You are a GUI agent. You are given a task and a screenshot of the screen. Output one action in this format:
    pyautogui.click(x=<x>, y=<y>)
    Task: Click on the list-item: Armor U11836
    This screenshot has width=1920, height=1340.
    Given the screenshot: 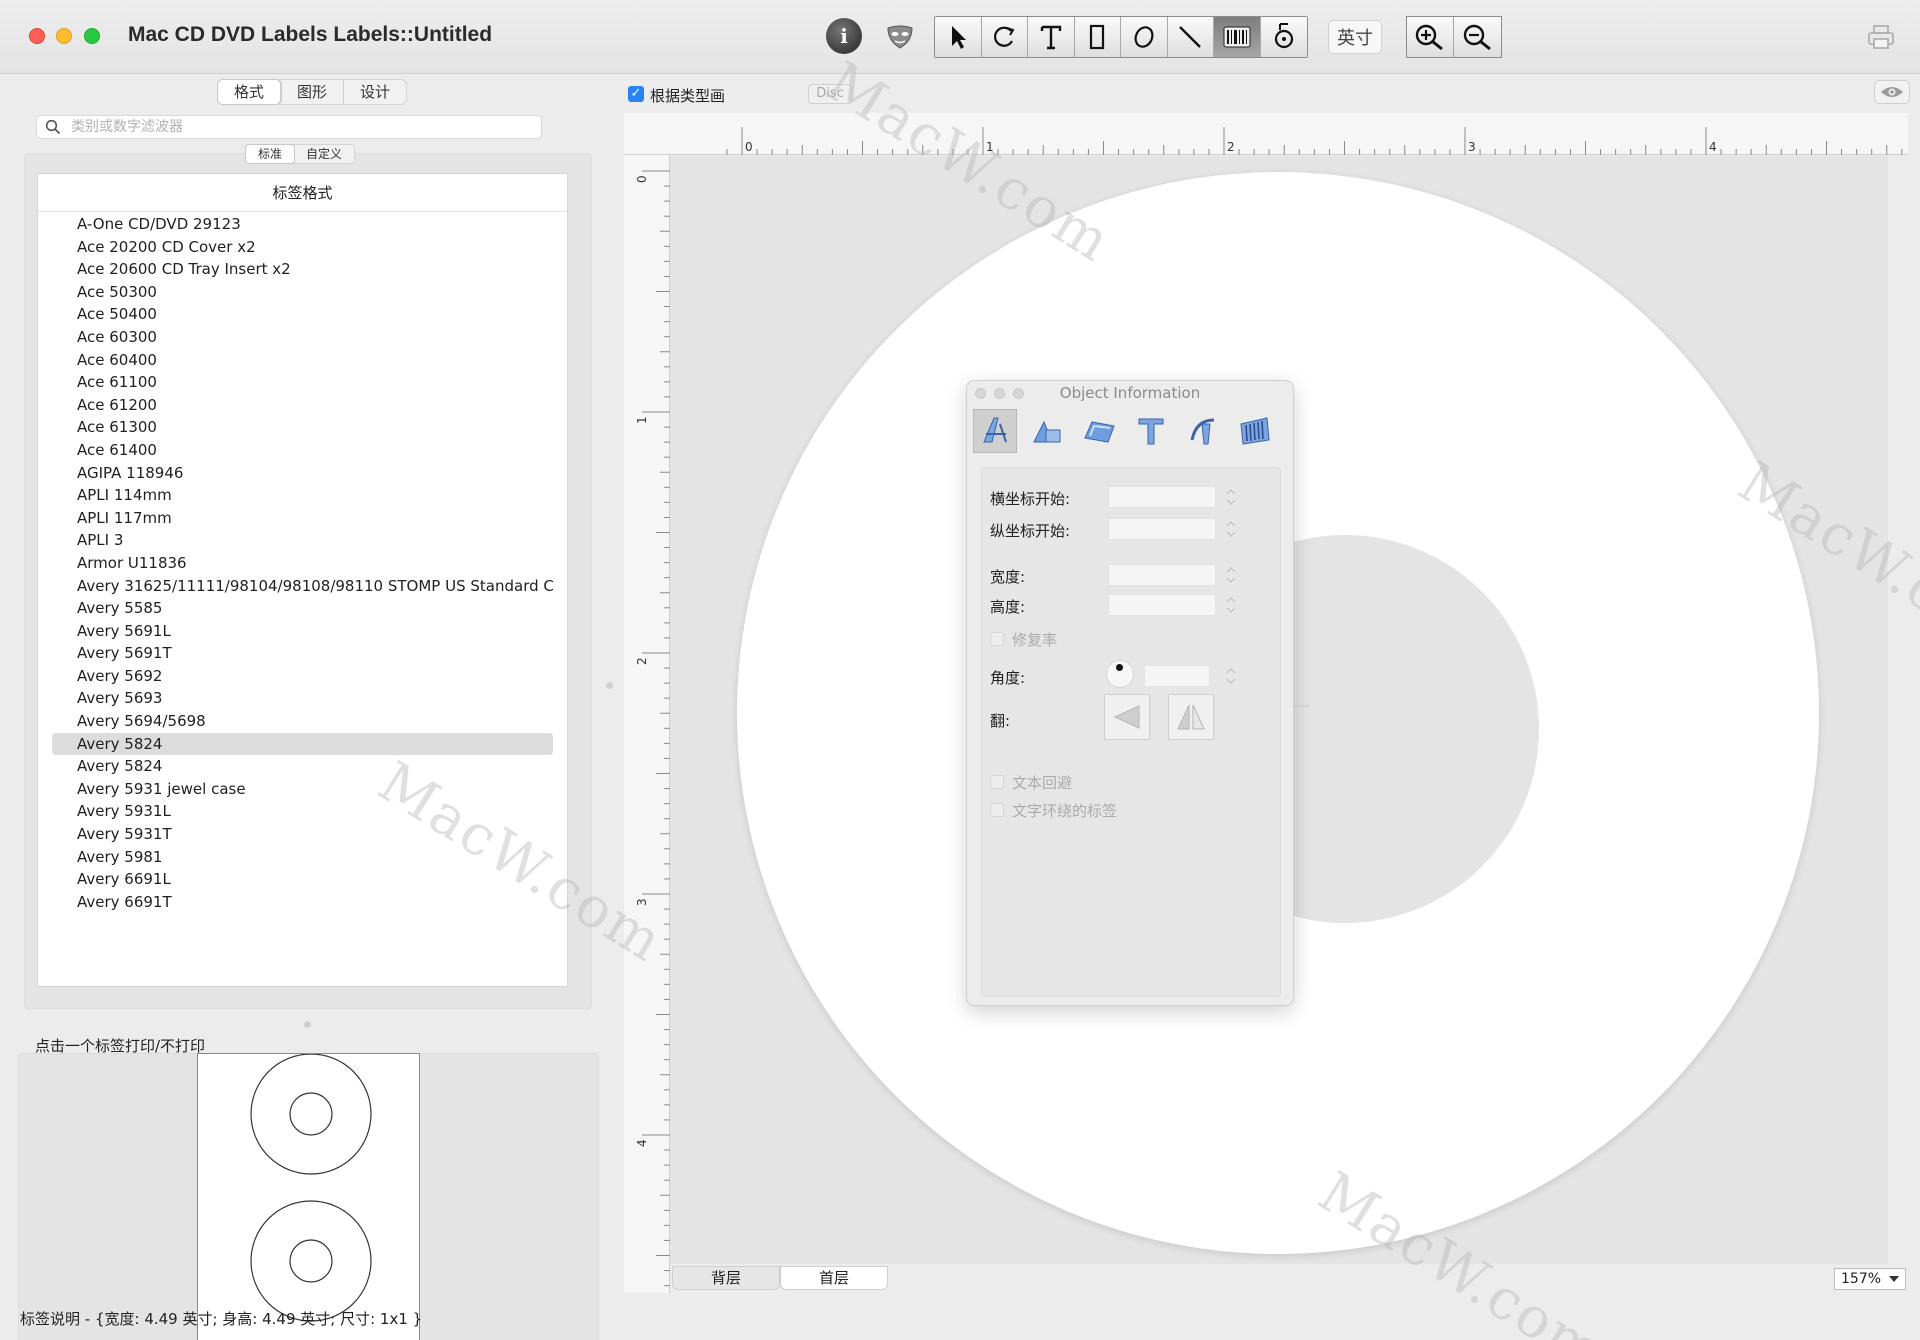 What is the action you would take?
    pyautogui.click(x=302, y=563)
    